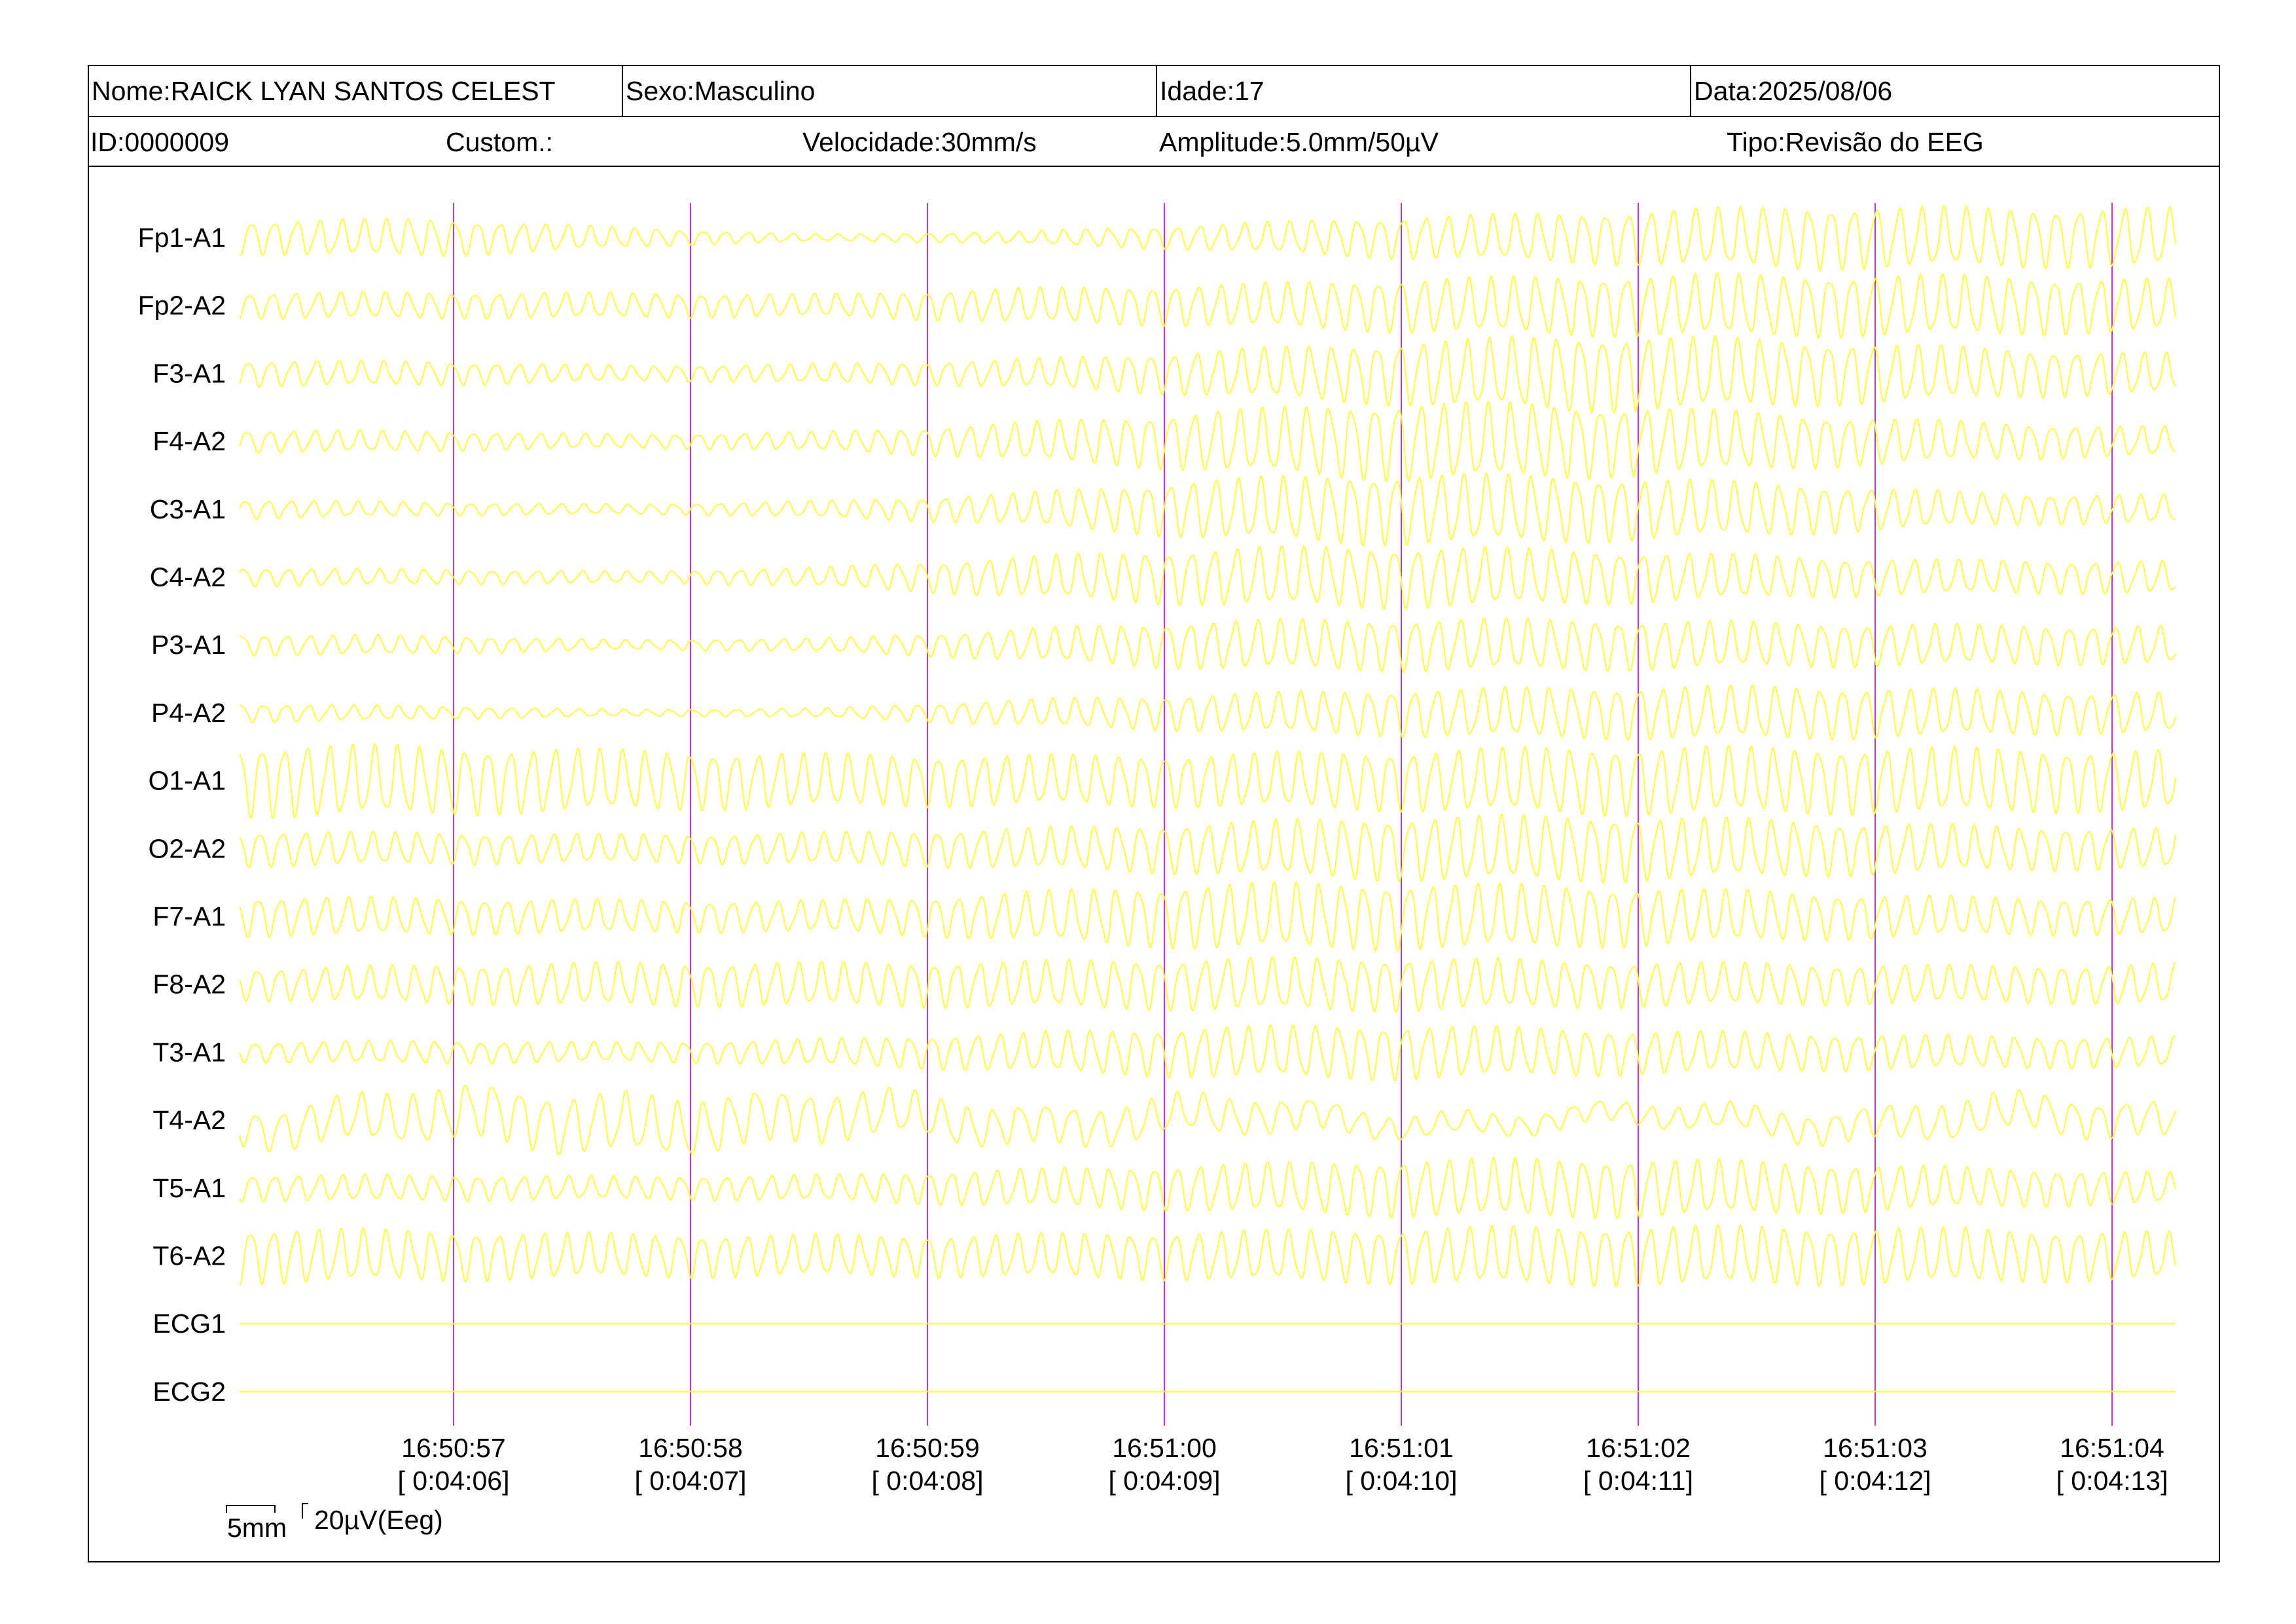  Describe the element at coordinates (187, 781) in the screenshot. I see `channel-label: O1-A1` at that location.